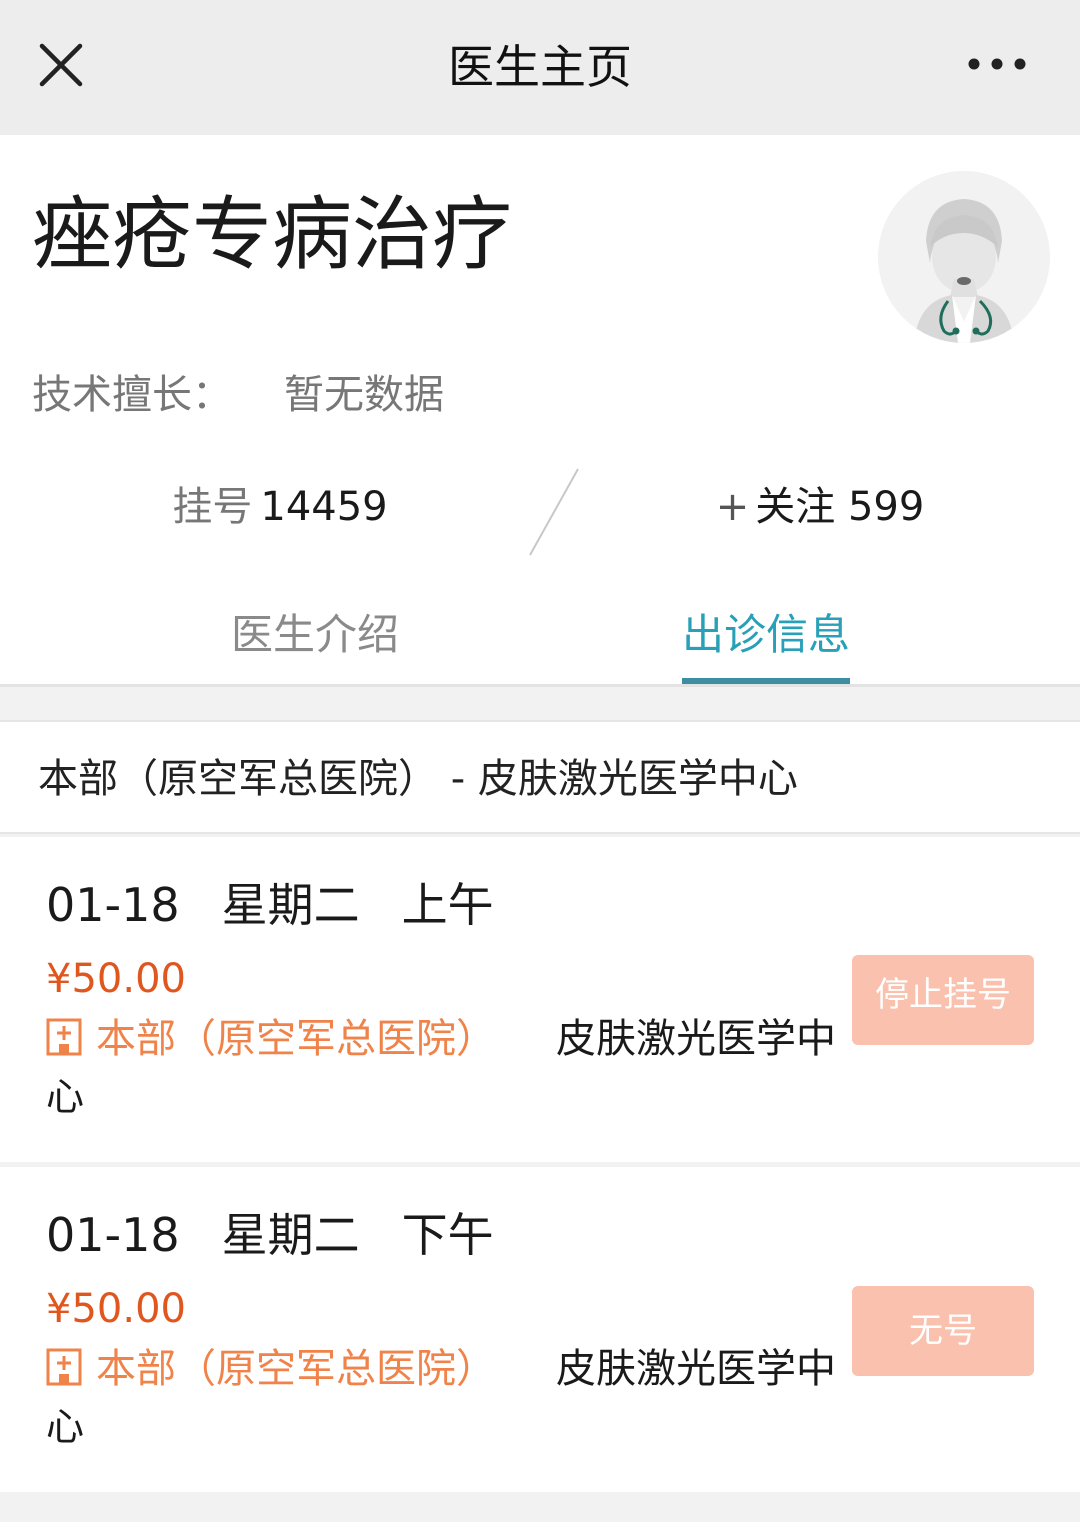  What do you see at coordinates (997, 64) in the screenshot?
I see `more-icon` at bounding box center [997, 64].